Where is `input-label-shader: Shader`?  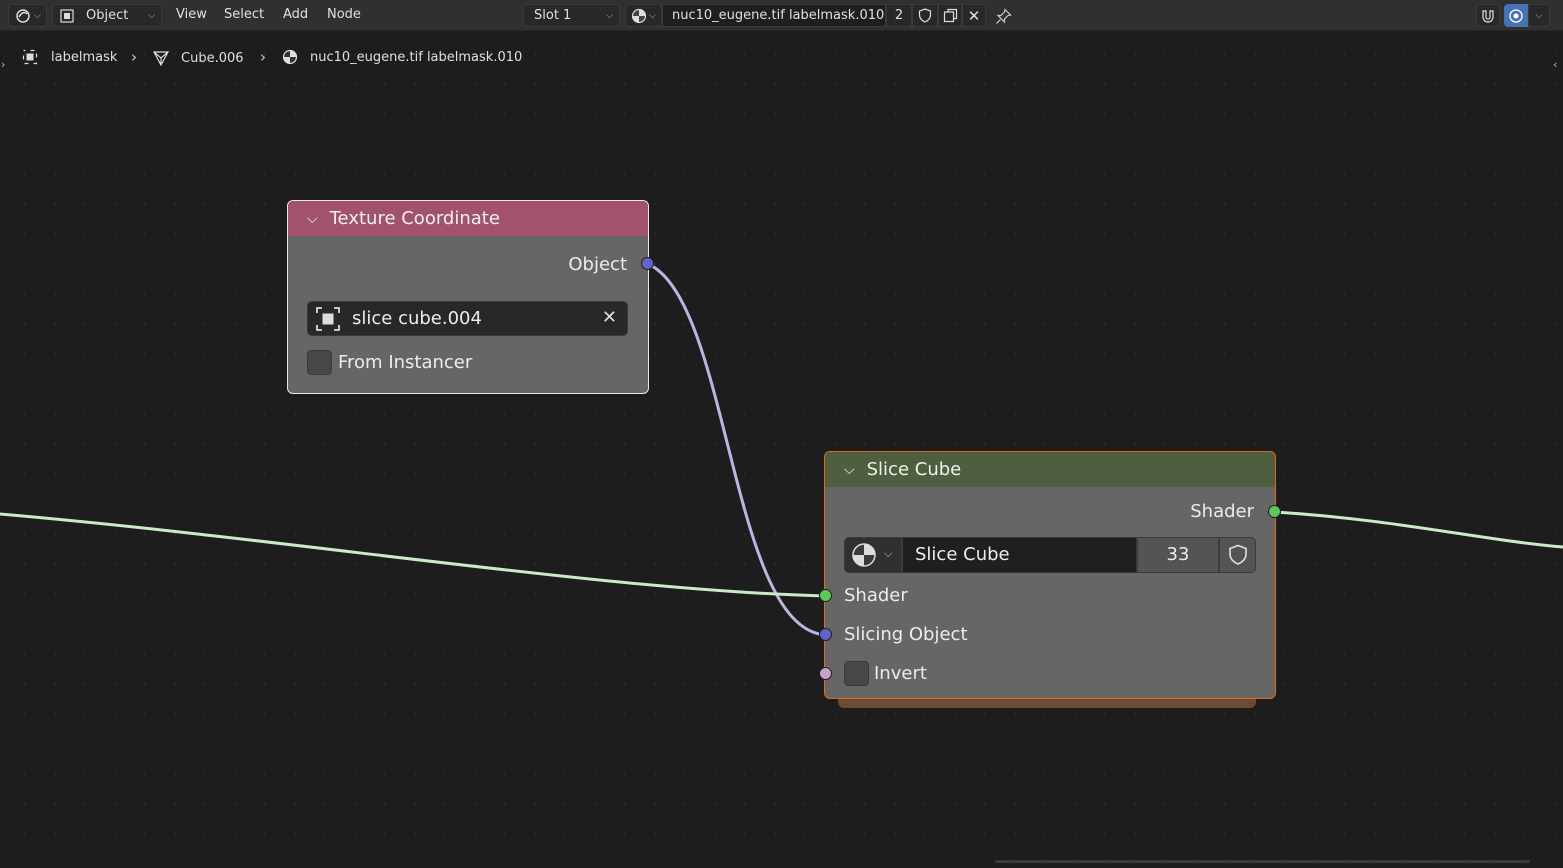
input-label-shader: Shader is located at coordinates (876, 595).